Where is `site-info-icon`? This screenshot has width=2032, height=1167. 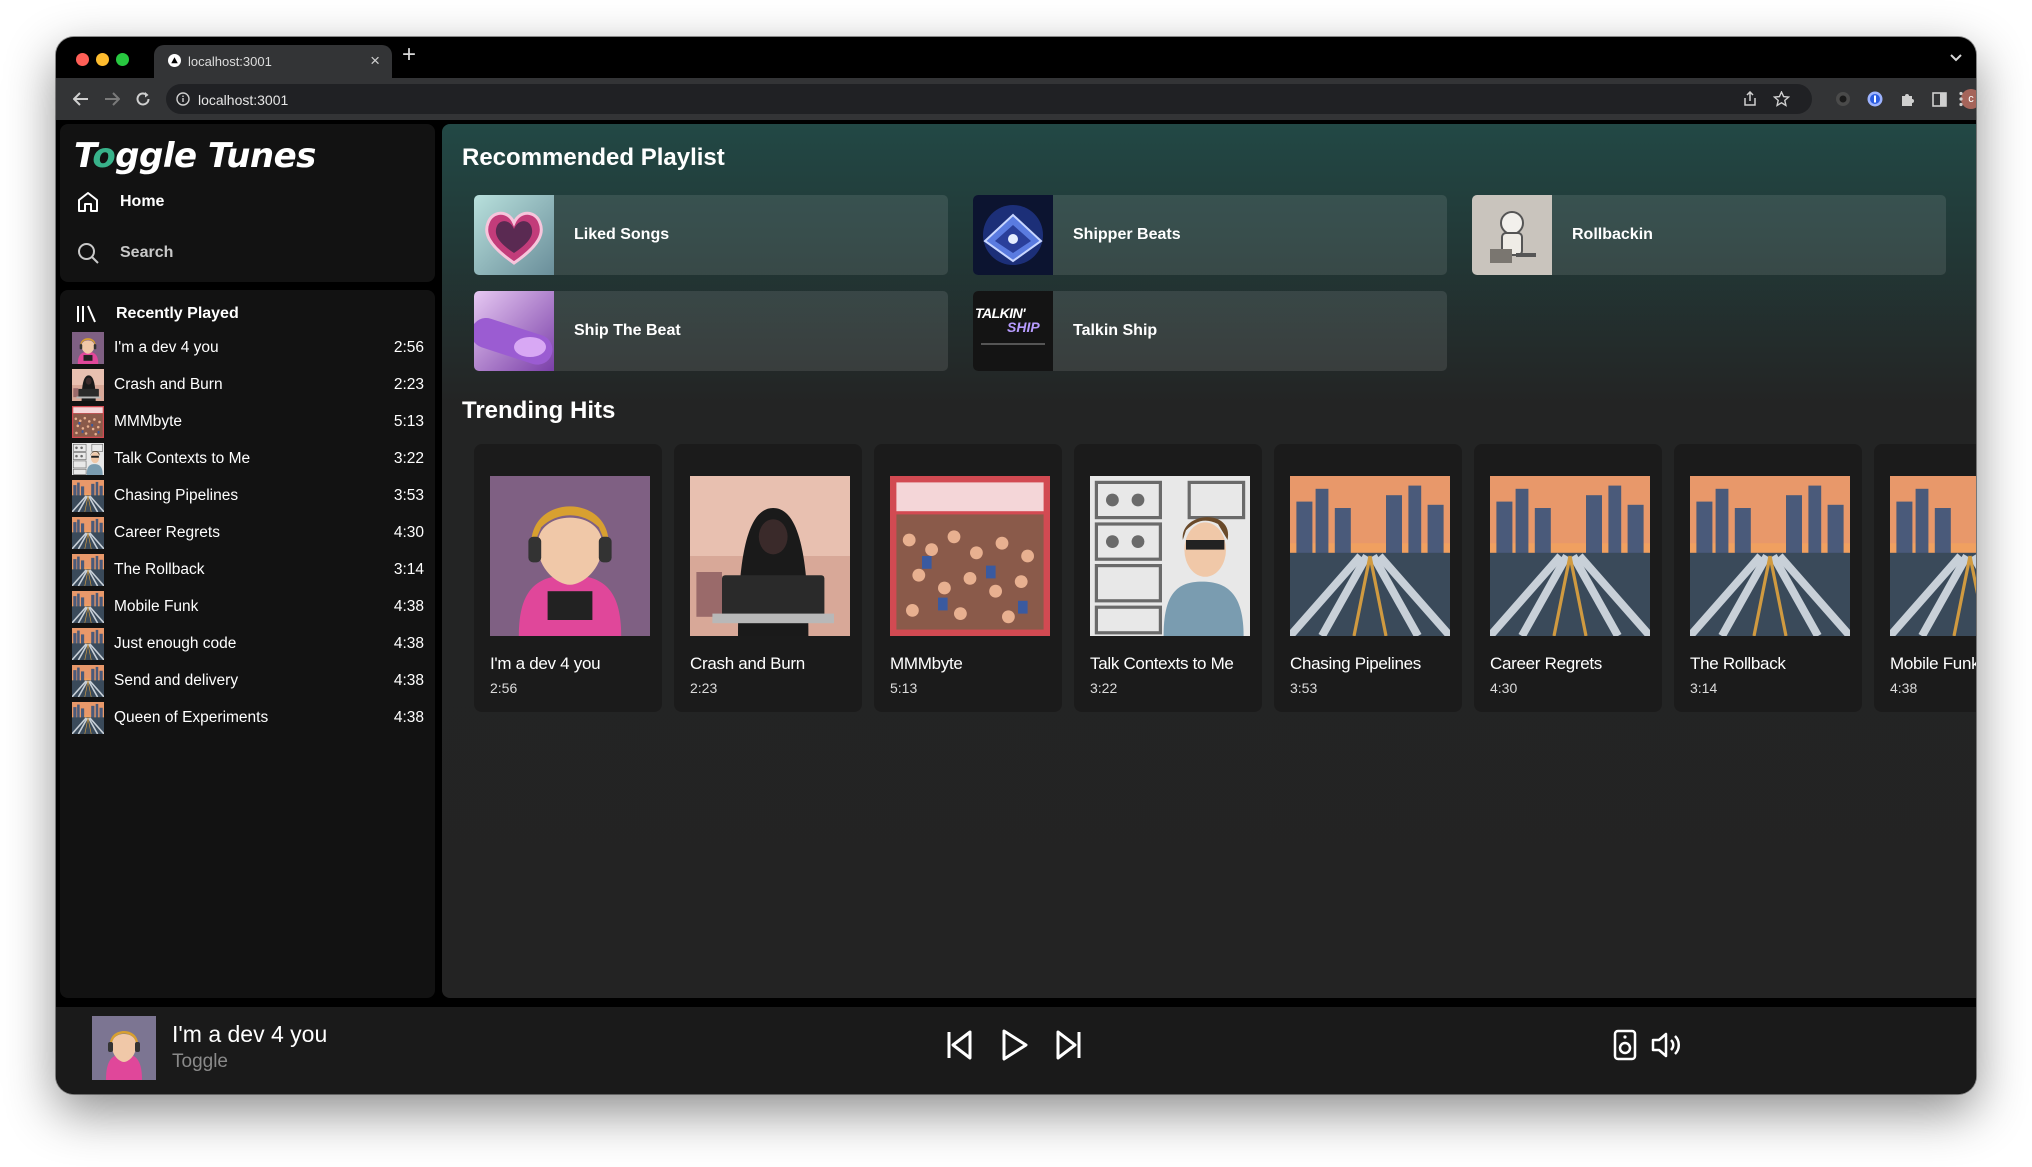
site-info-icon is located at coordinates (183, 99).